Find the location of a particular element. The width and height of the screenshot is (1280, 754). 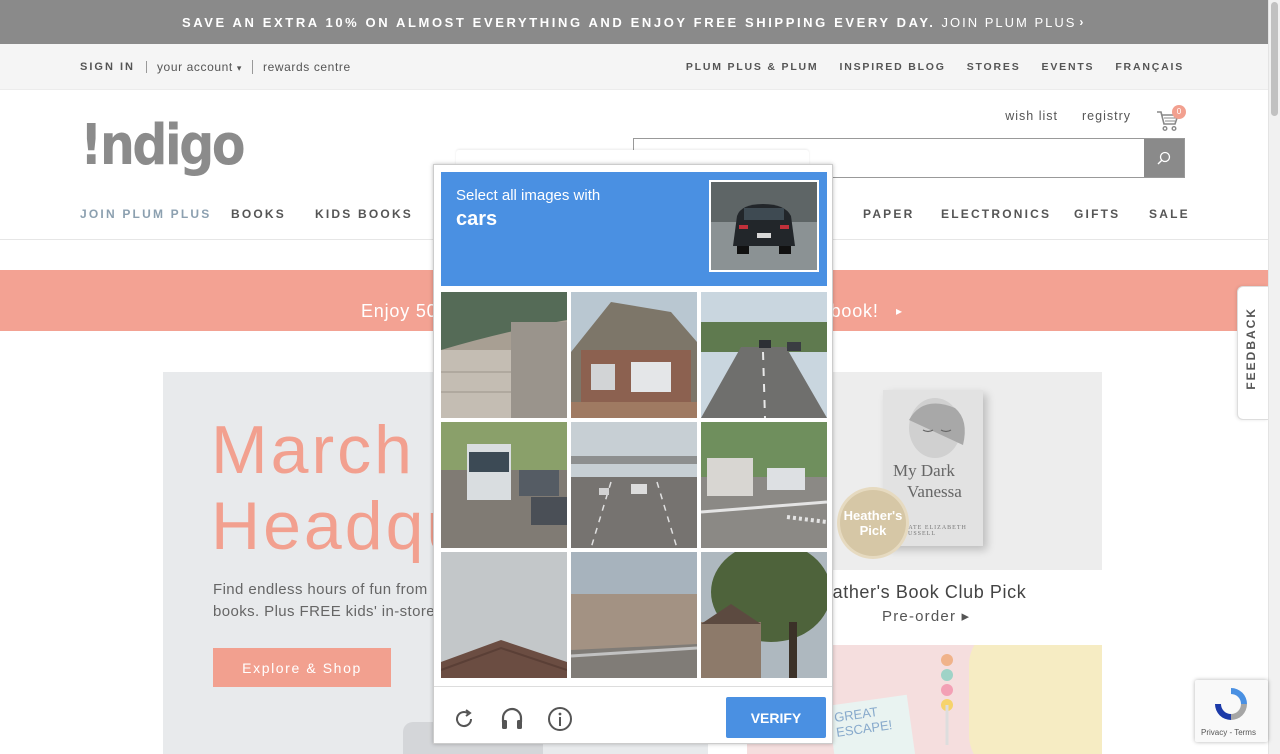

verify-button: VERIFY is located at coordinates (776, 717).